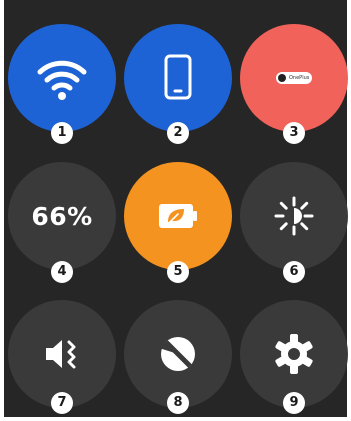 This screenshot has height=421, width=351. What do you see at coordinates (61, 354) in the screenshot?
I see `vibrate-mute-icon` at bounding box center [61, 354].